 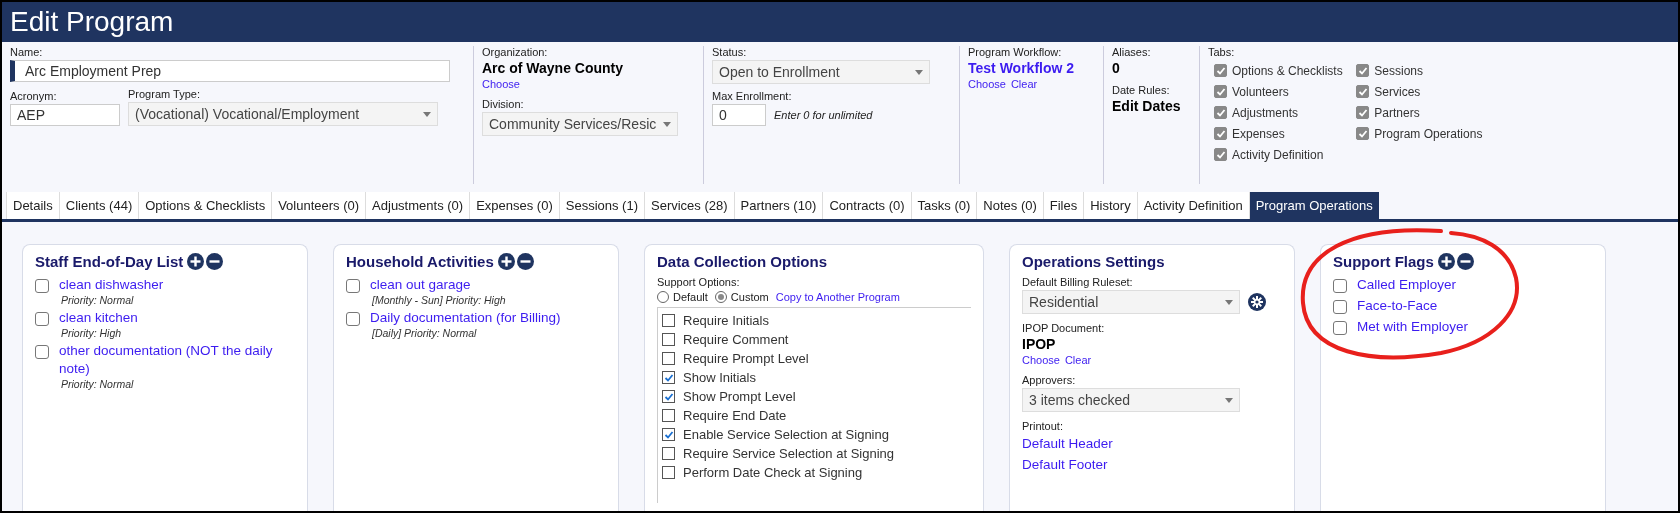 What do you see at coordinates (1152, 443) in the screenshot?
I see `printout-link: Default Header` at bounding box center [1152, 443].